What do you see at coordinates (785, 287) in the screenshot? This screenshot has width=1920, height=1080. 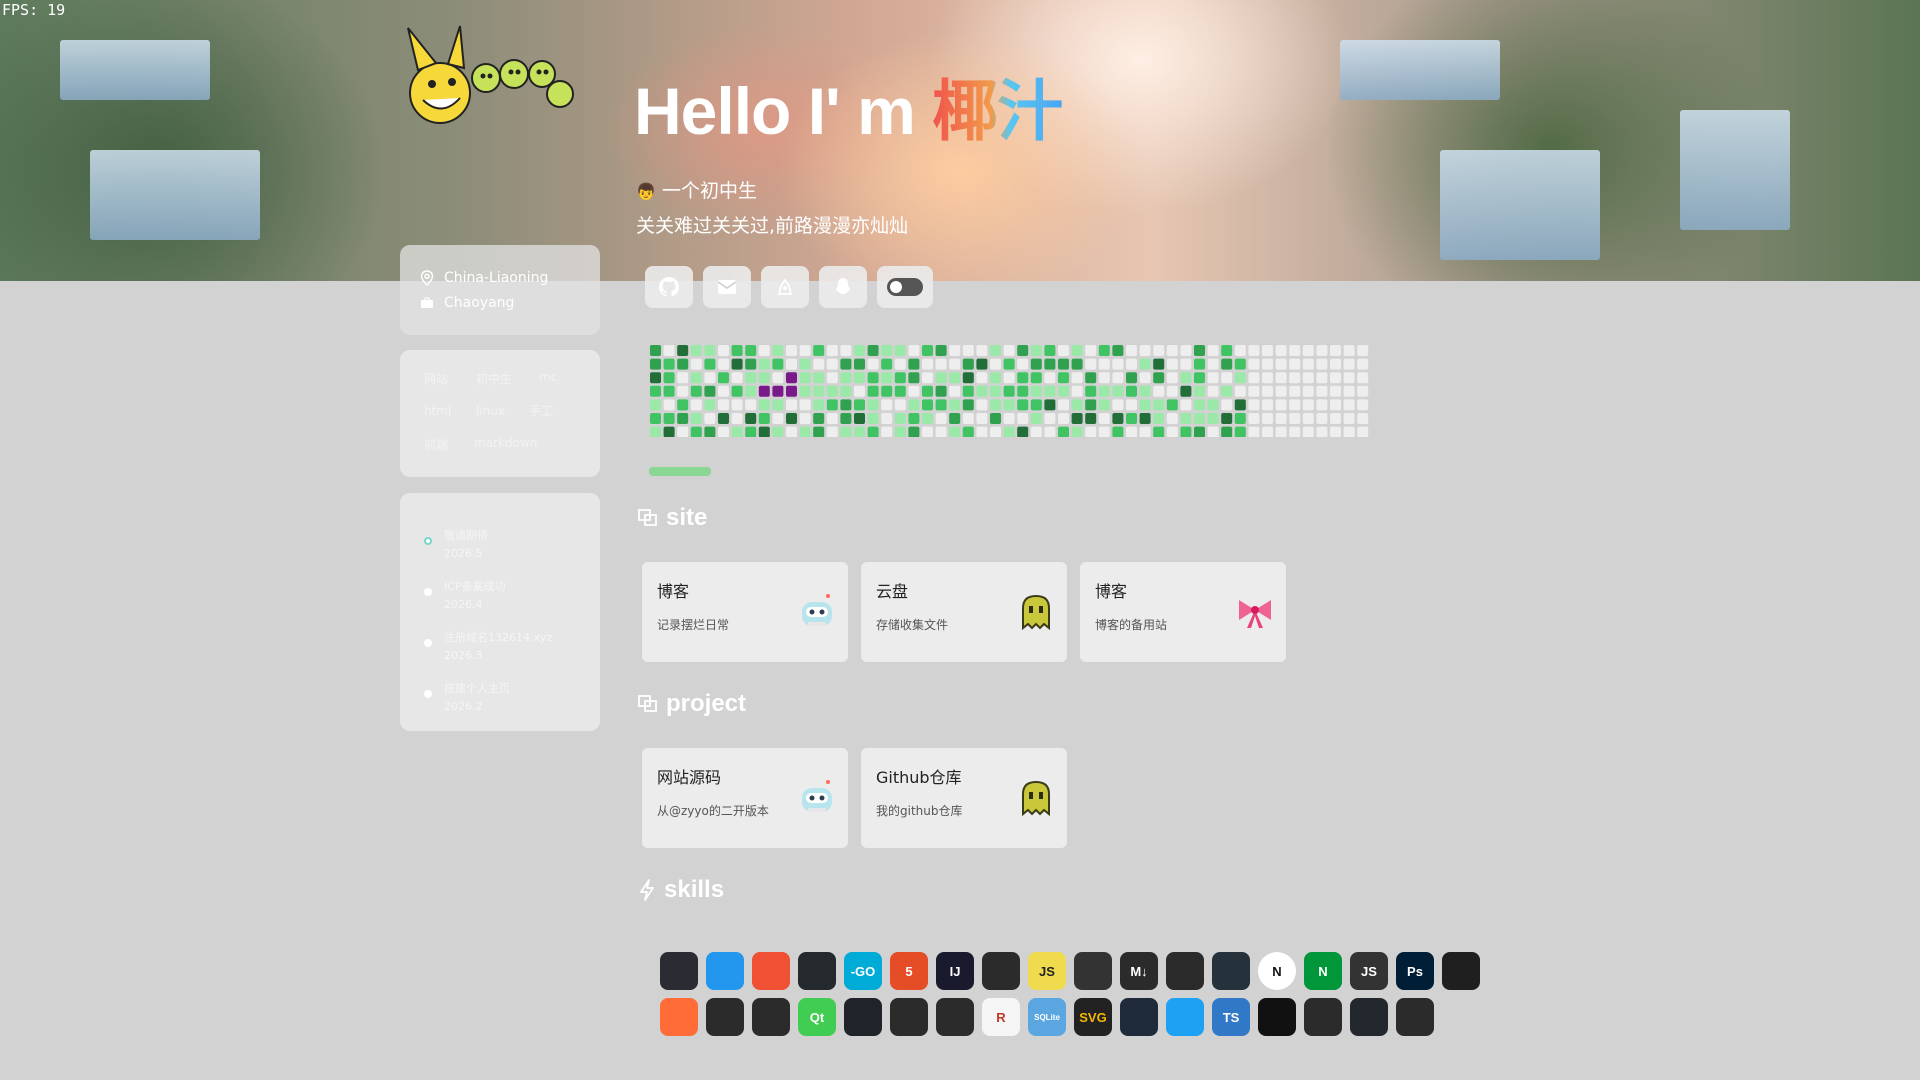 I see `blog-link` at bounding box center [785, 287].